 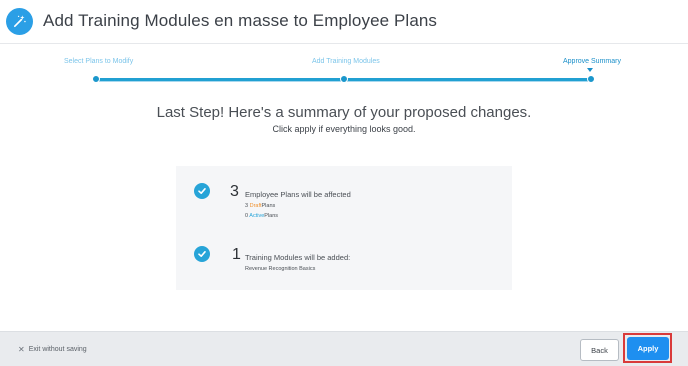 What do you see at coordinates (236, 254) in the screenshot?
I see `modules-count: 1` at bounding box center [236, 254].